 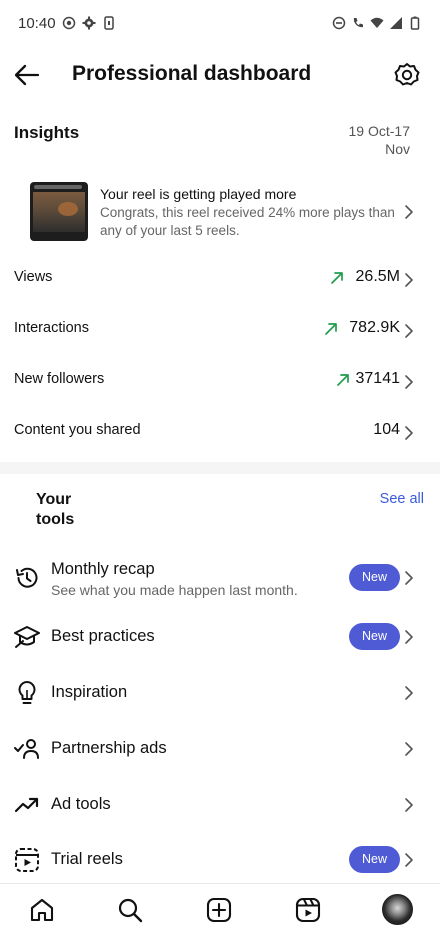 What do you see at coordinates (220, 468) in the screenshot?
I see `section-divider` at bounding box center [220, 468].